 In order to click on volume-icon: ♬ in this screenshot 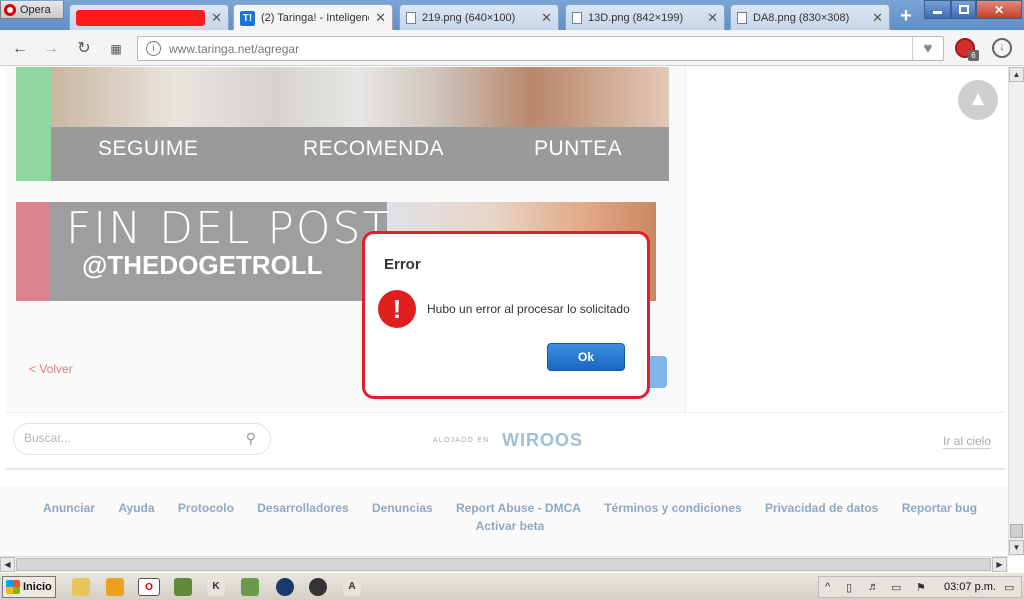, I will do `click(873, 587)`.